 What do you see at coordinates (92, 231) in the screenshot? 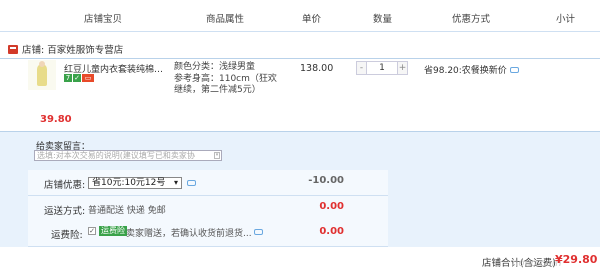
I see `insurance-checkbox: ✓` at bounding box center [92, 231].